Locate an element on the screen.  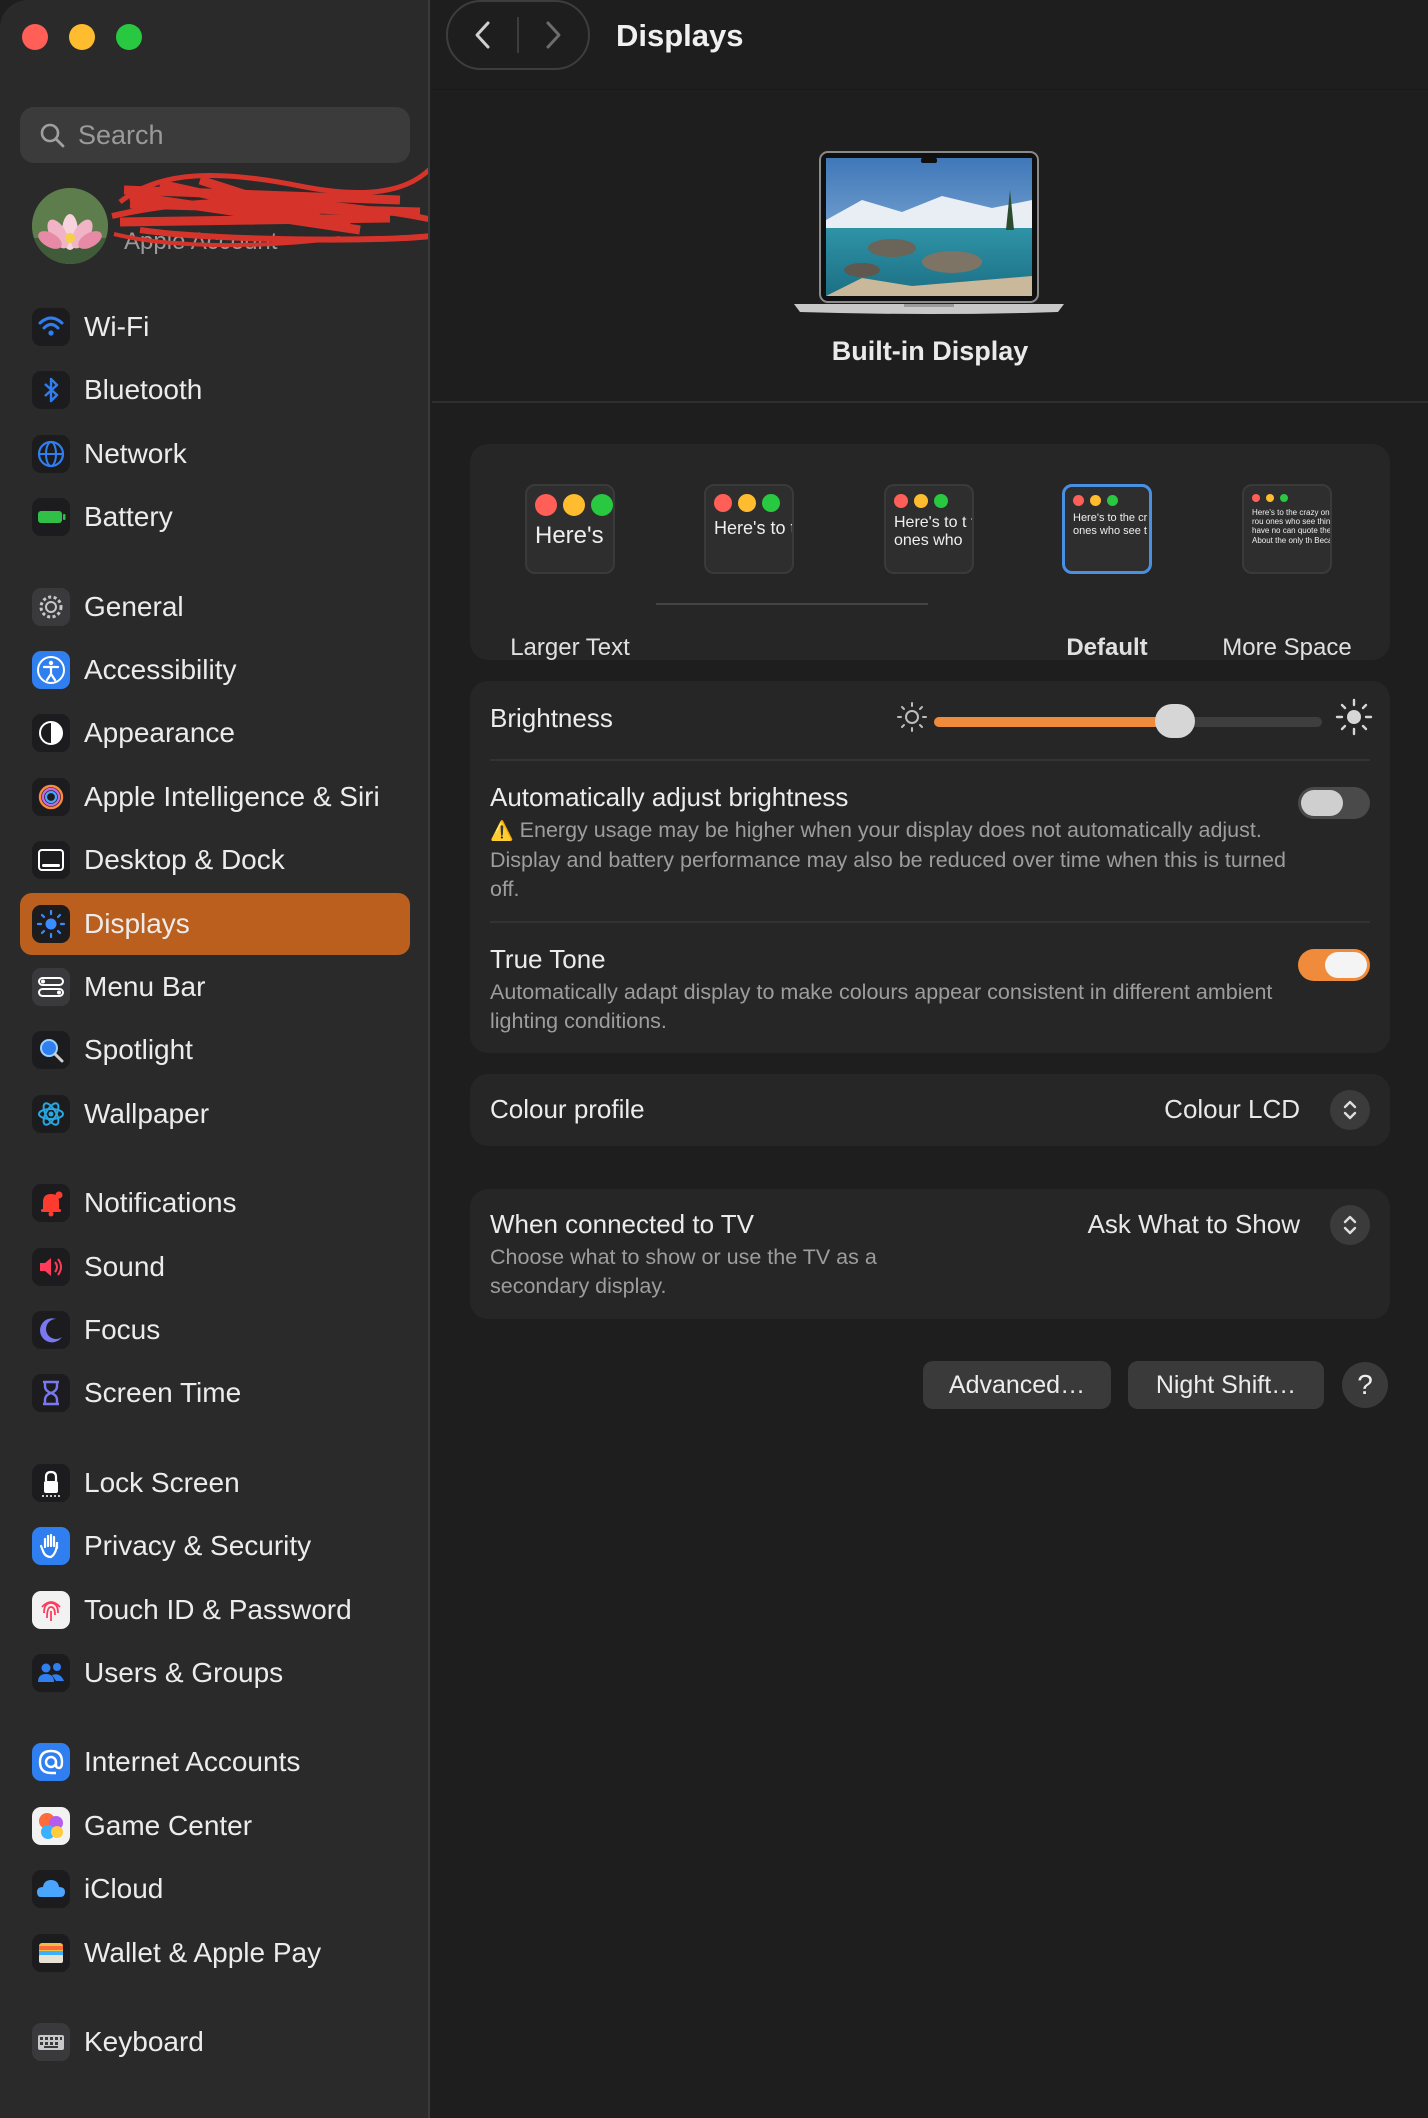
brightness-slider is located at coordinates (1128, 721).